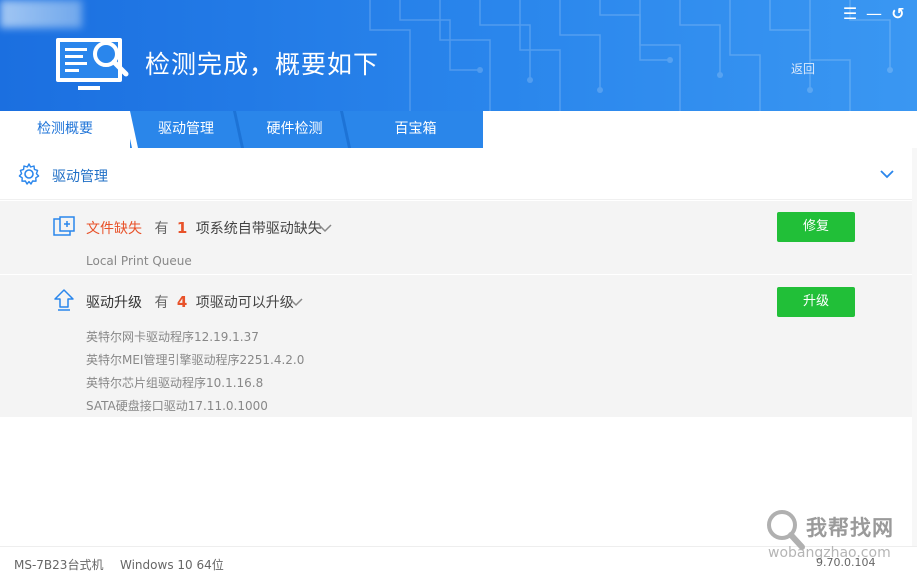 The image size is (917, 574). What do you see at coordinates (186, 129) in the screenshot?
I see `tab-driver-management: 驱动管理` at bounding box center [186, 129].